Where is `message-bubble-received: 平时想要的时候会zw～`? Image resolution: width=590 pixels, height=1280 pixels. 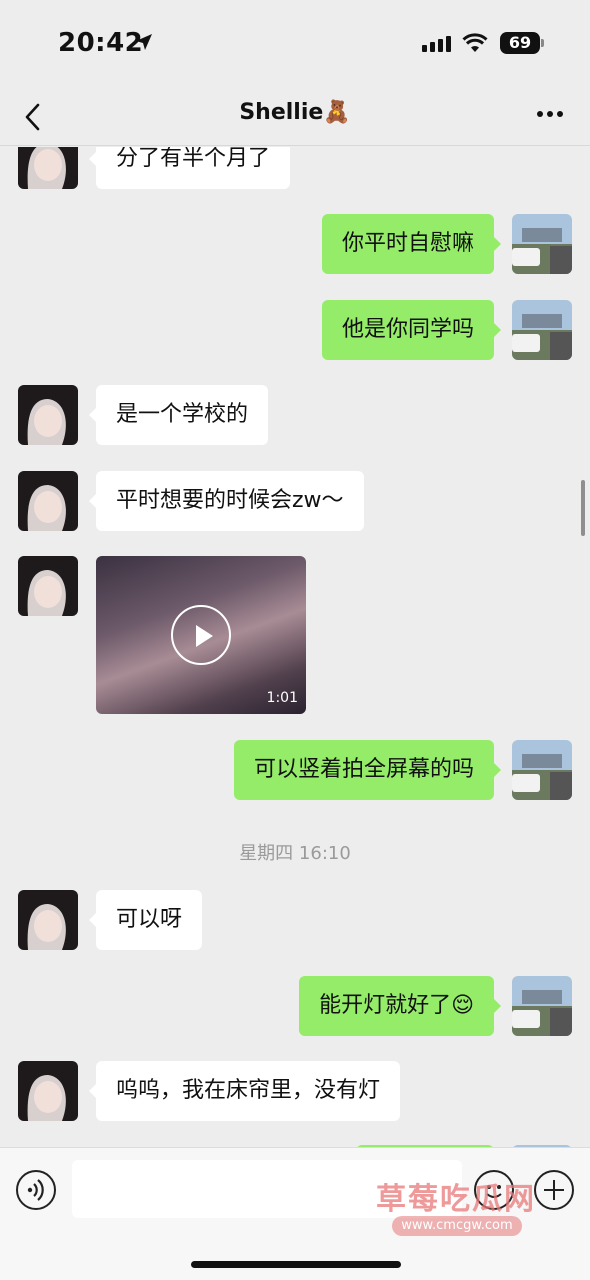 message-bubble-received: 平时想要的时候会zw～ is located at coordinates (226, 501).